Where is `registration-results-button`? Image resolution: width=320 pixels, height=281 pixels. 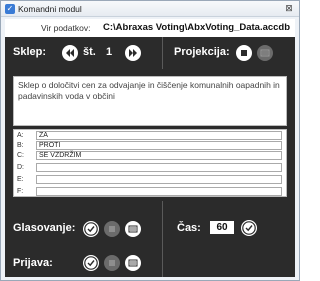 registration-results-button is located at coordinates (133, 263).